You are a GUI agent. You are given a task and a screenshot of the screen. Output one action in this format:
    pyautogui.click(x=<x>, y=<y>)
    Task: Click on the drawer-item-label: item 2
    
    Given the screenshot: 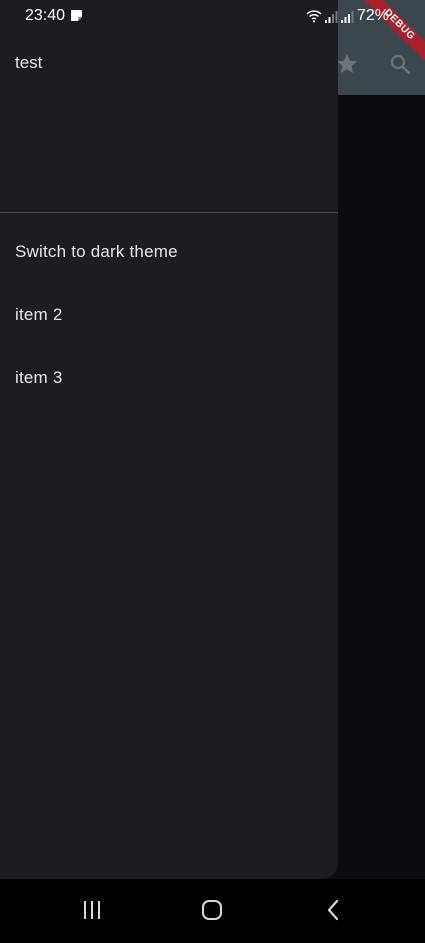 What is the action you would take?
    pyautogui.click(x=39, y=314)
    